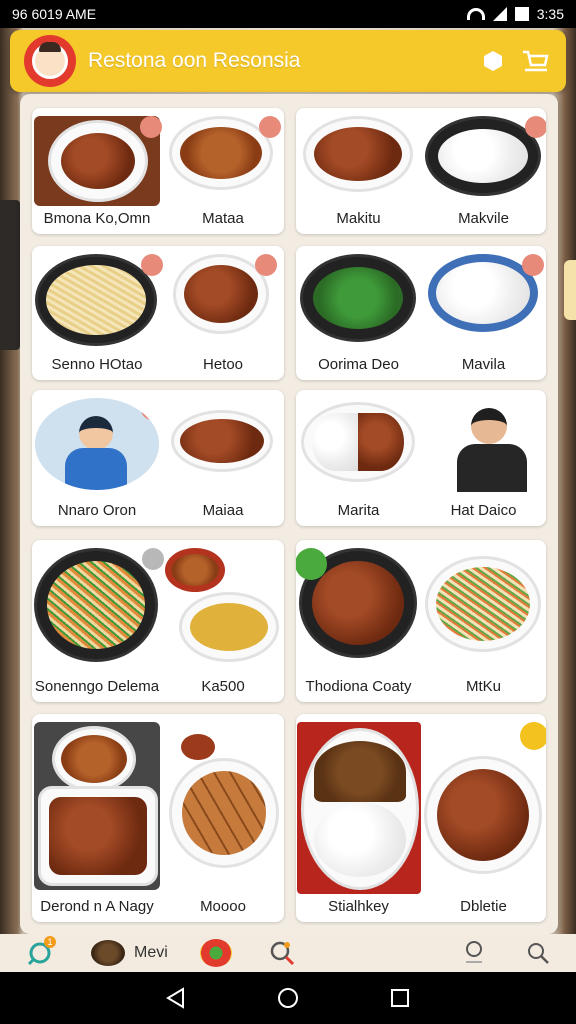 The image size is (576, 1024). I want to click on status-icons: 3:35, so click(515, 14).